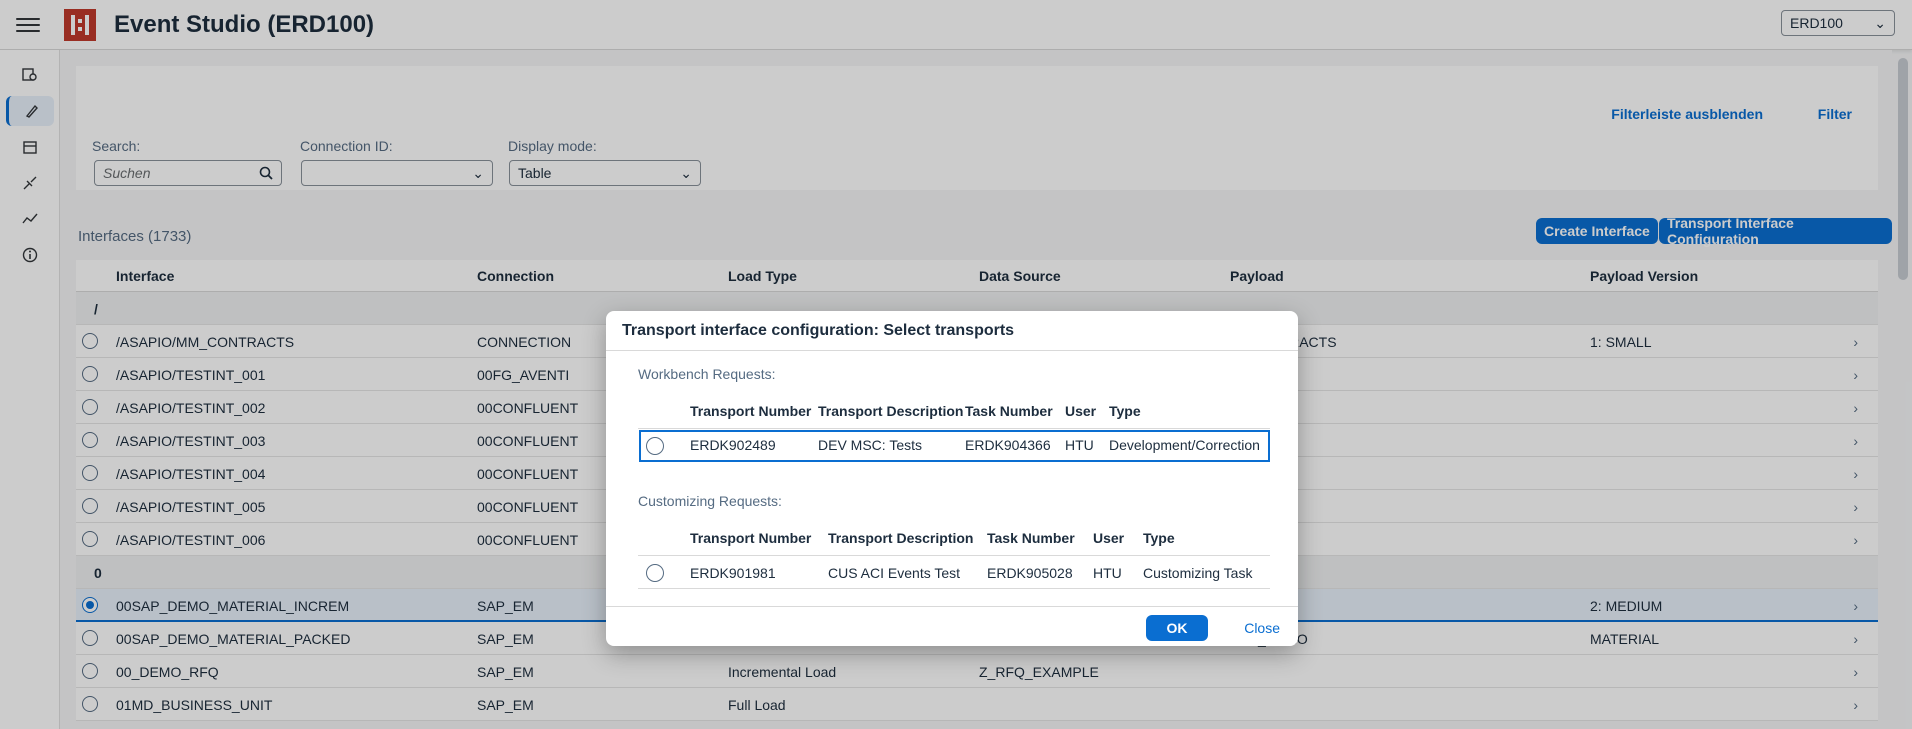 This screenshot has width=1912, height=729. What do you see at coordinates (655, 446) in the screenshot?
I see `workbench-radio` at bounding box center [655, 446].